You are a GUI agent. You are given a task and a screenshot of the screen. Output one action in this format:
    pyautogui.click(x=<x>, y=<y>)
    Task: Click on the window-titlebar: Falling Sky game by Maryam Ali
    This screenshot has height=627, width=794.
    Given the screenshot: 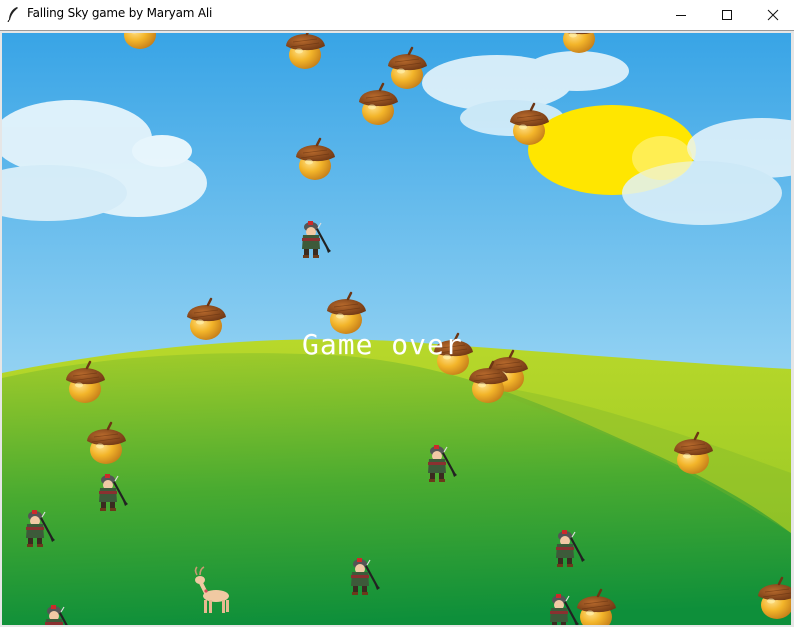 What is the action you would take?
    pyautogui.click(x=397, y=15)
    